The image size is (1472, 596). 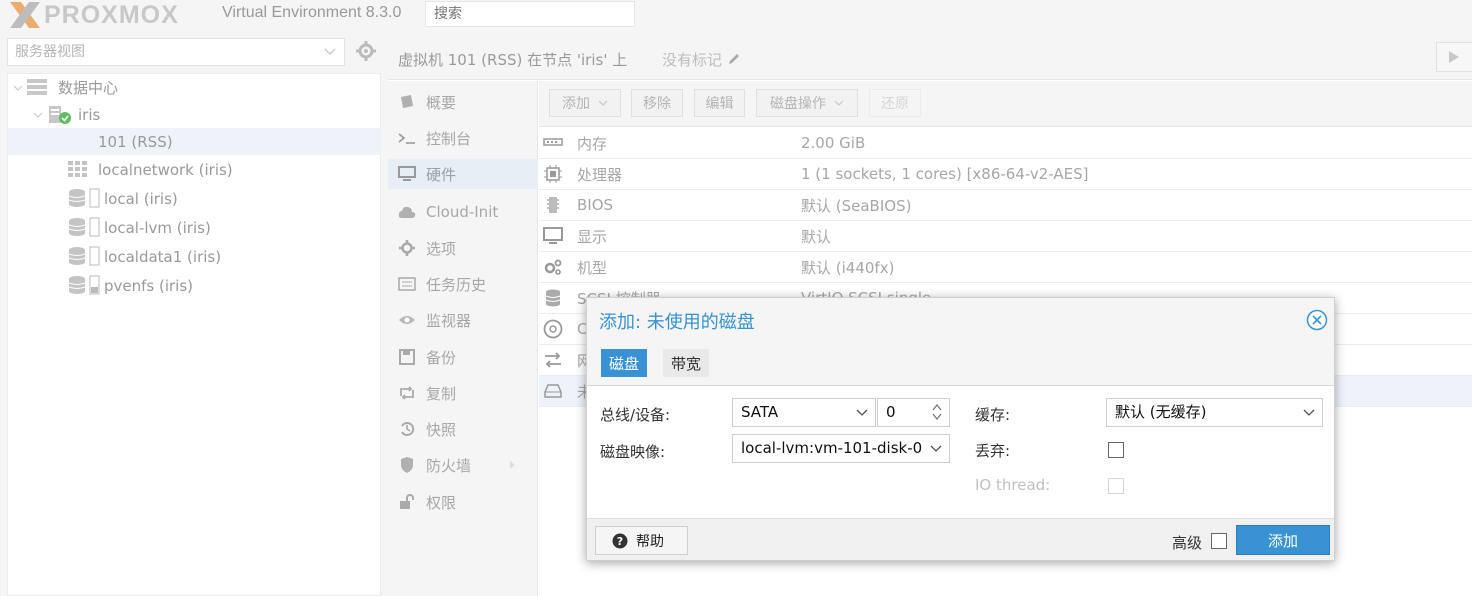 I want to click on tree-item-network: localnetwork (iris), so click(x=194, y=169).